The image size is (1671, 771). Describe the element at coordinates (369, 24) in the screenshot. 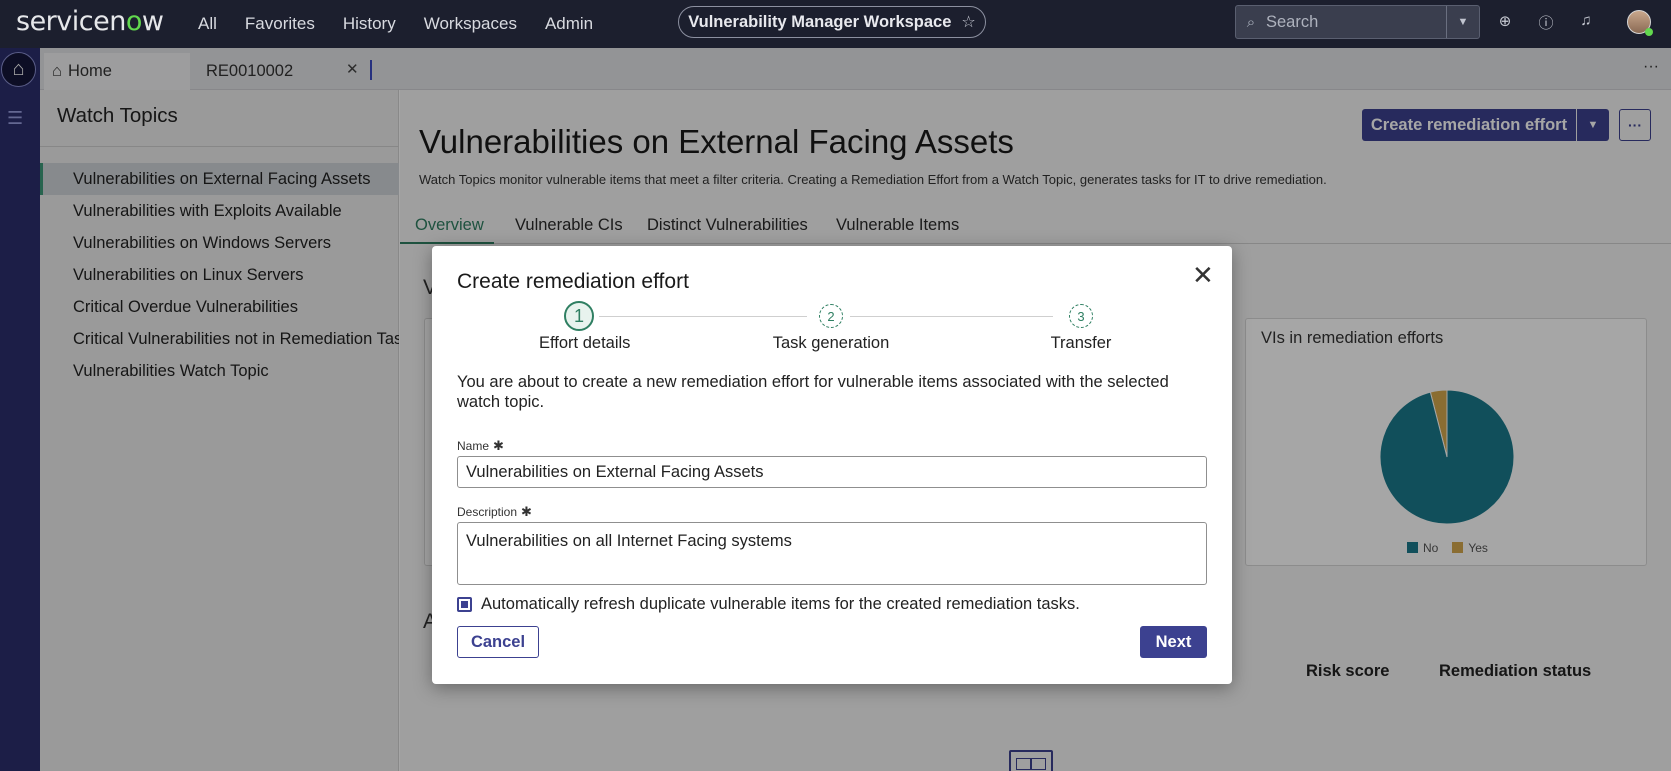

I see `nav-history: History` at that location.